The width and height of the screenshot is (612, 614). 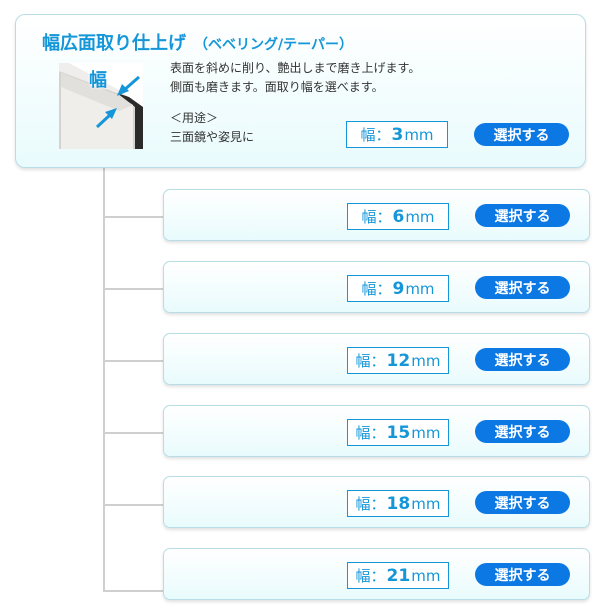 I want to click on width-option-card: 幅： 15 mm 選択する, so click(x=376, y=431).